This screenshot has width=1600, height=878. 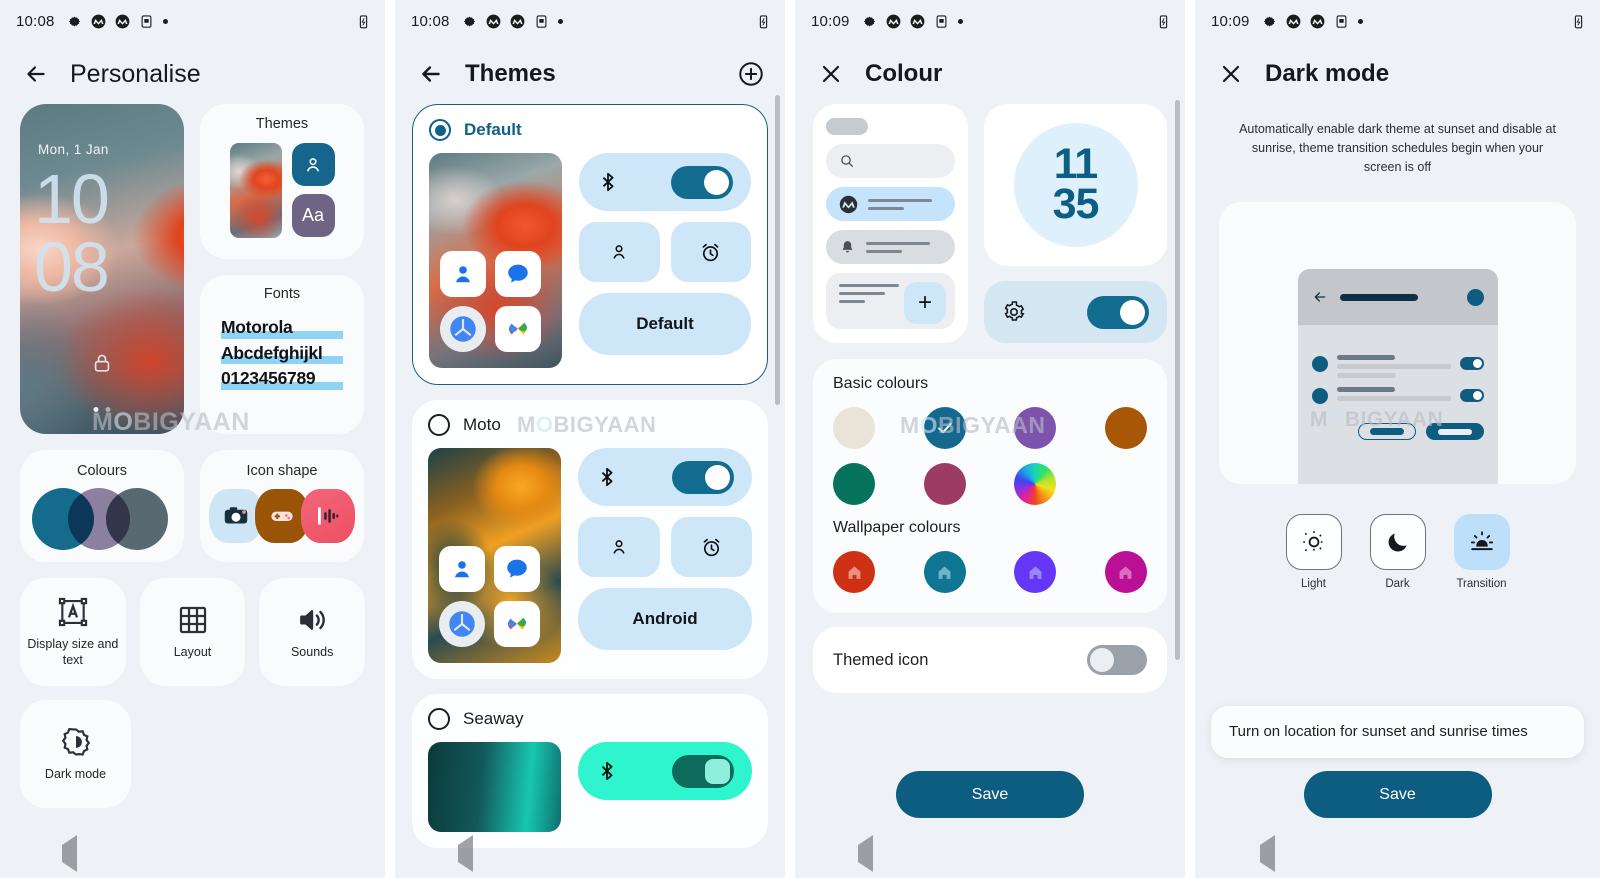 What do you see at coordinates (102, 506) in the screenshot?
I see `colours-card: Colours` at bounding box center [102, 506].